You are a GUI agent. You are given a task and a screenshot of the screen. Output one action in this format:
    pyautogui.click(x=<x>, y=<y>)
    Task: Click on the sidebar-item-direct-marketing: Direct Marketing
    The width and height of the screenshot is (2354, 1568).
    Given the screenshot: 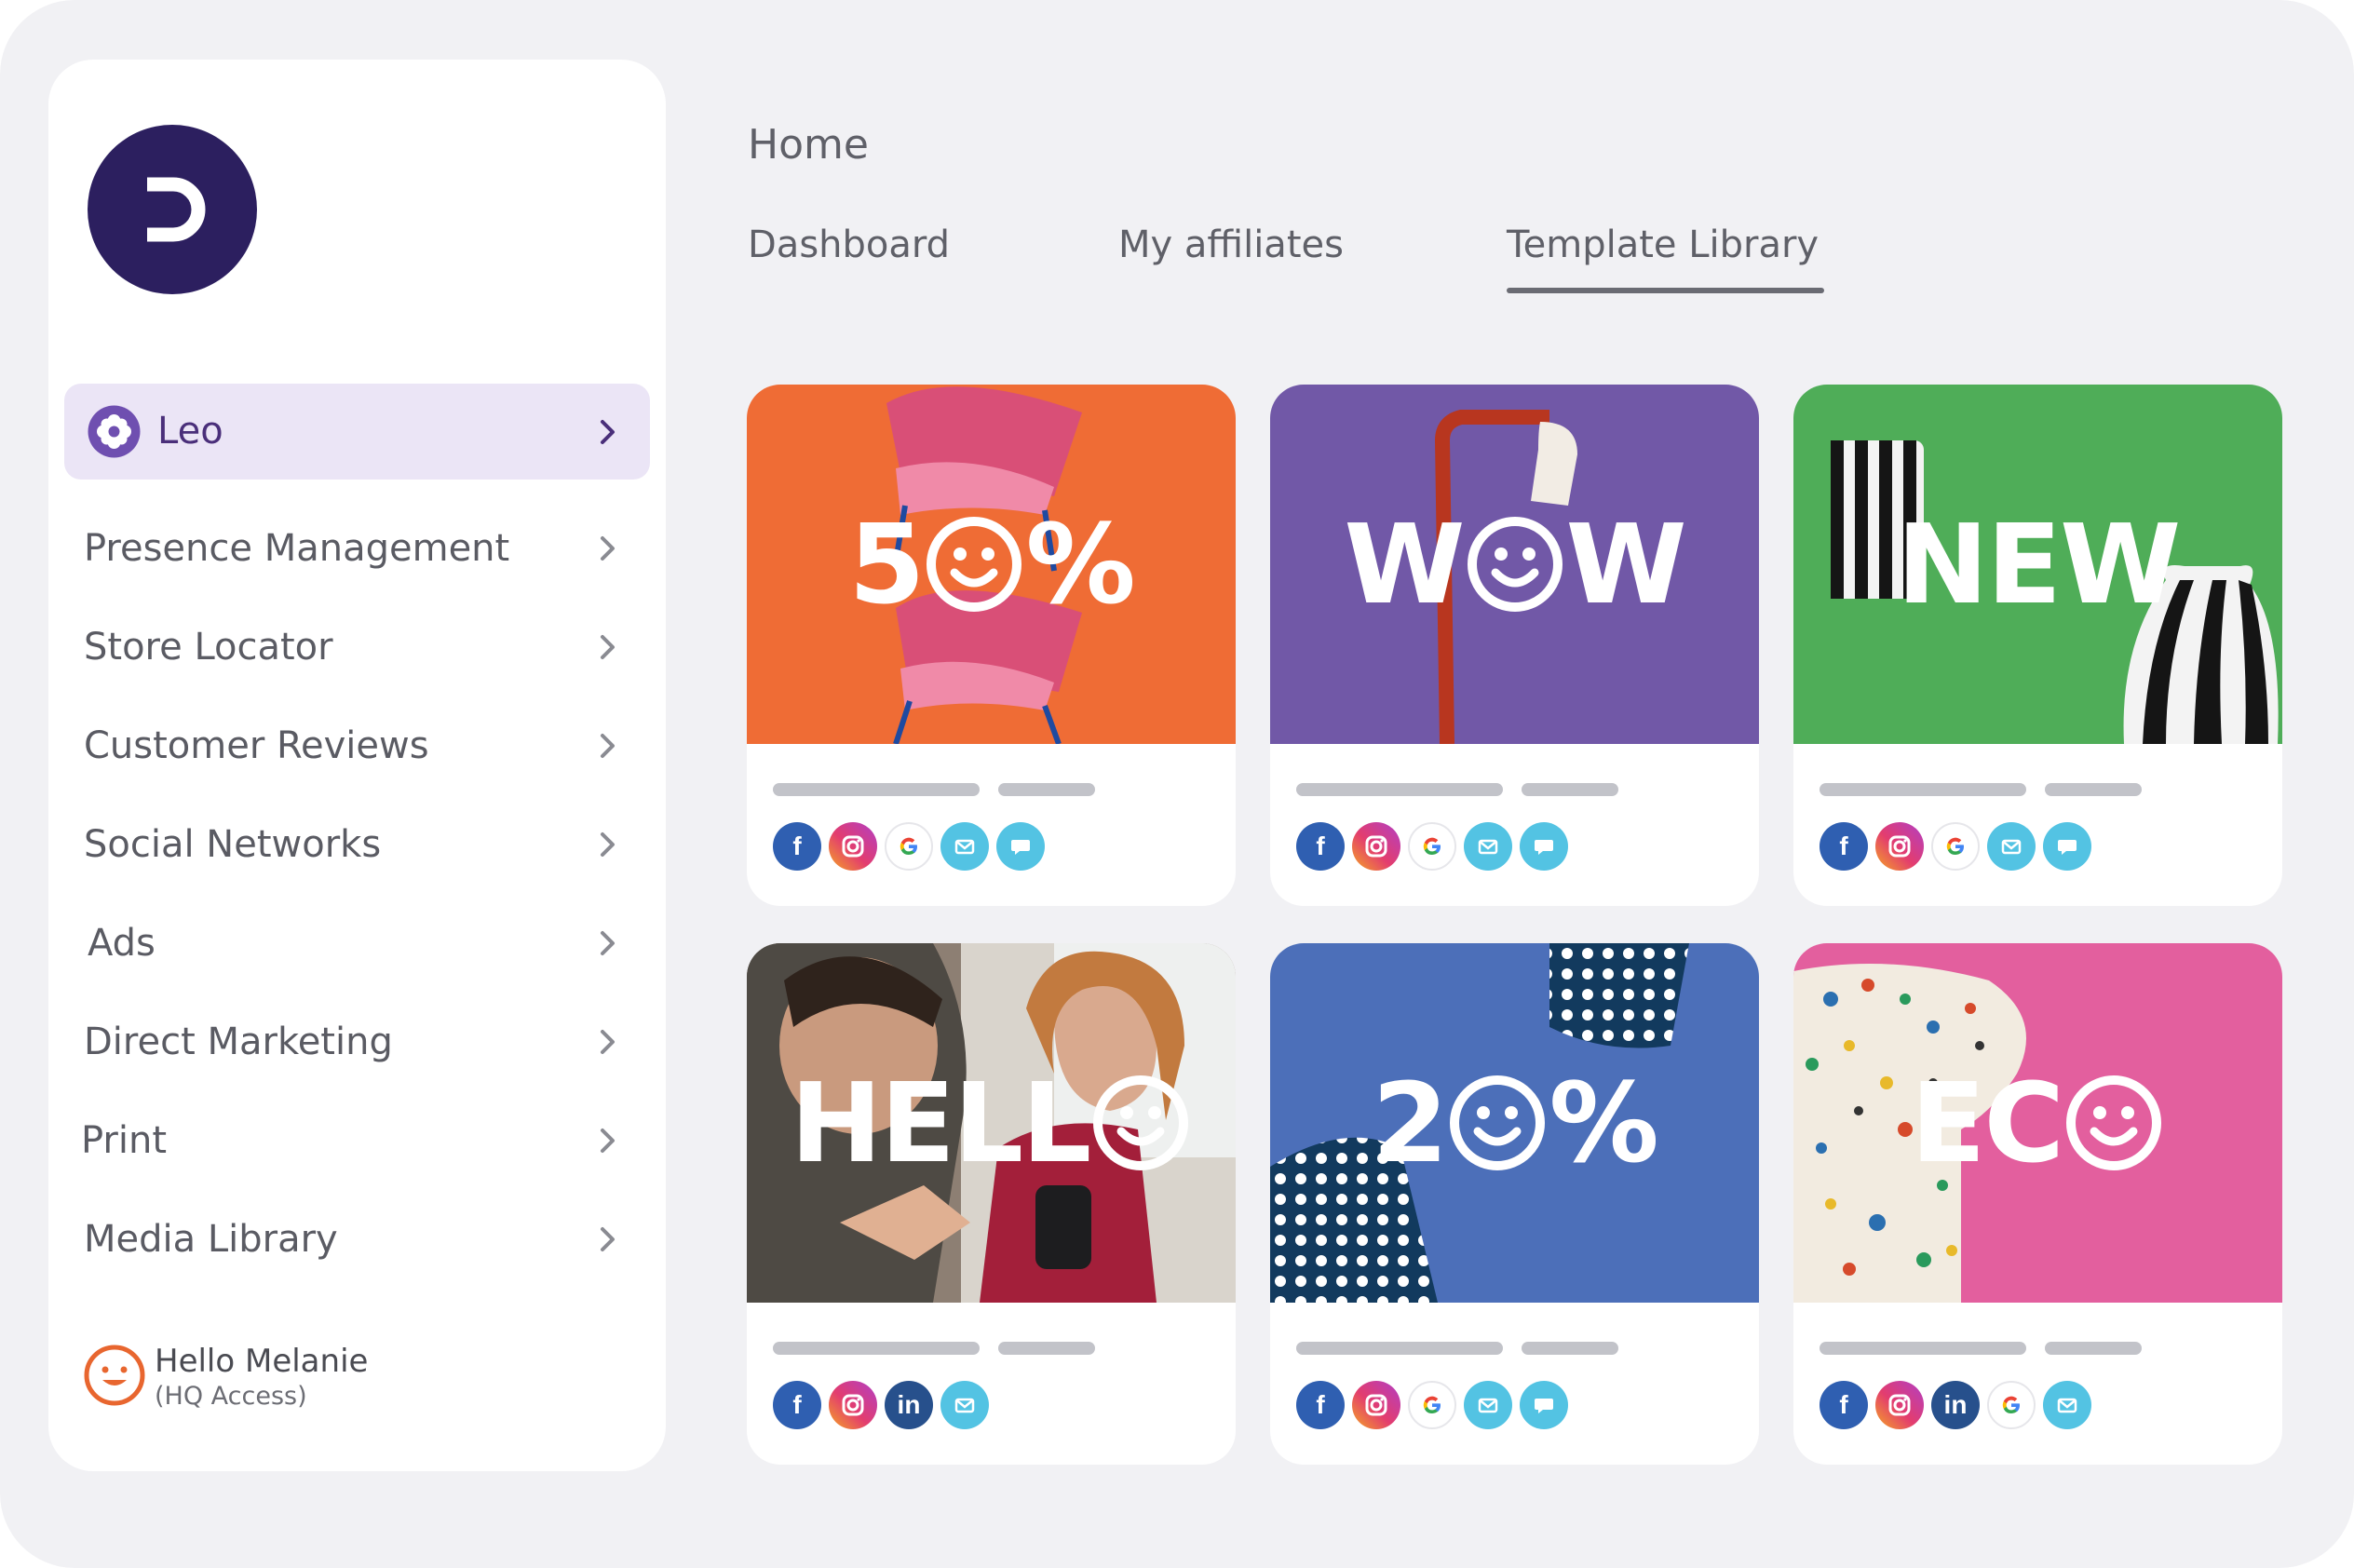 What is the action you would take?
    pyautogui.click(x=357, y=1042)
    